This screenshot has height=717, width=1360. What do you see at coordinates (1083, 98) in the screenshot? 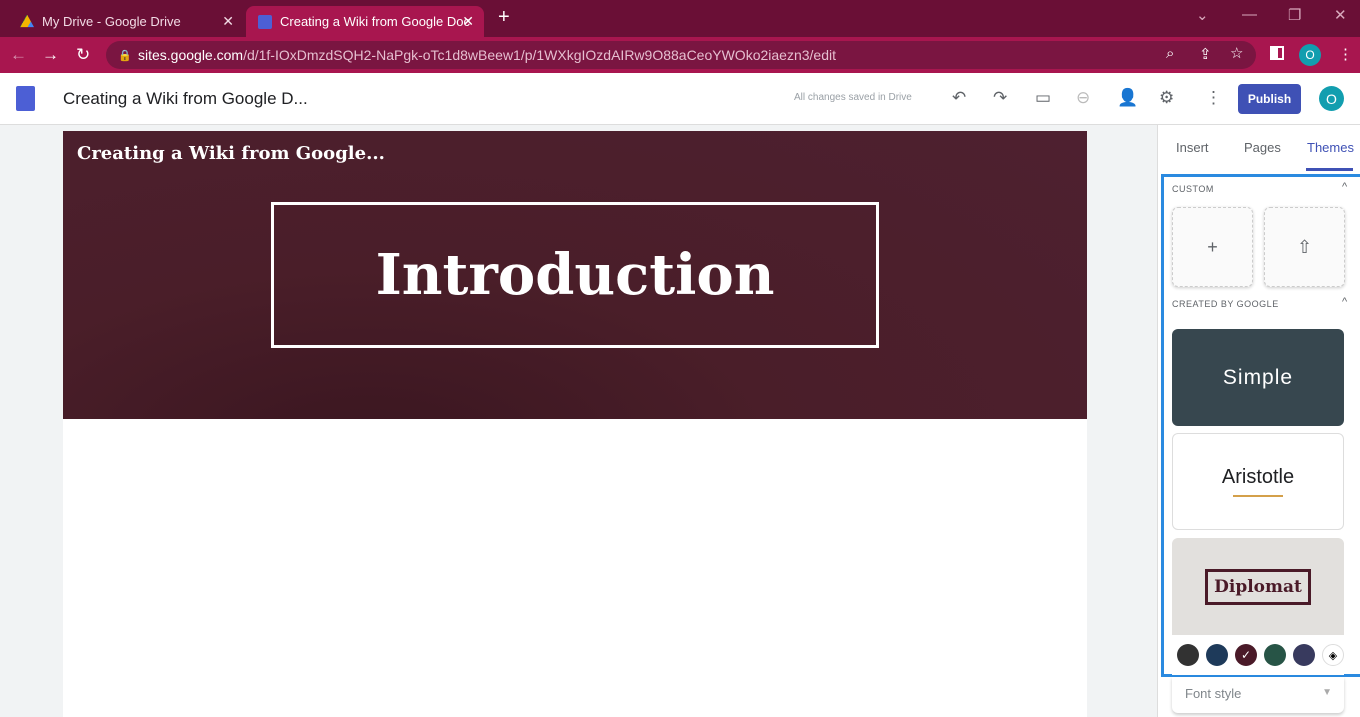
I see `link-icon: ⊖` at bounding box center [1083, 98].